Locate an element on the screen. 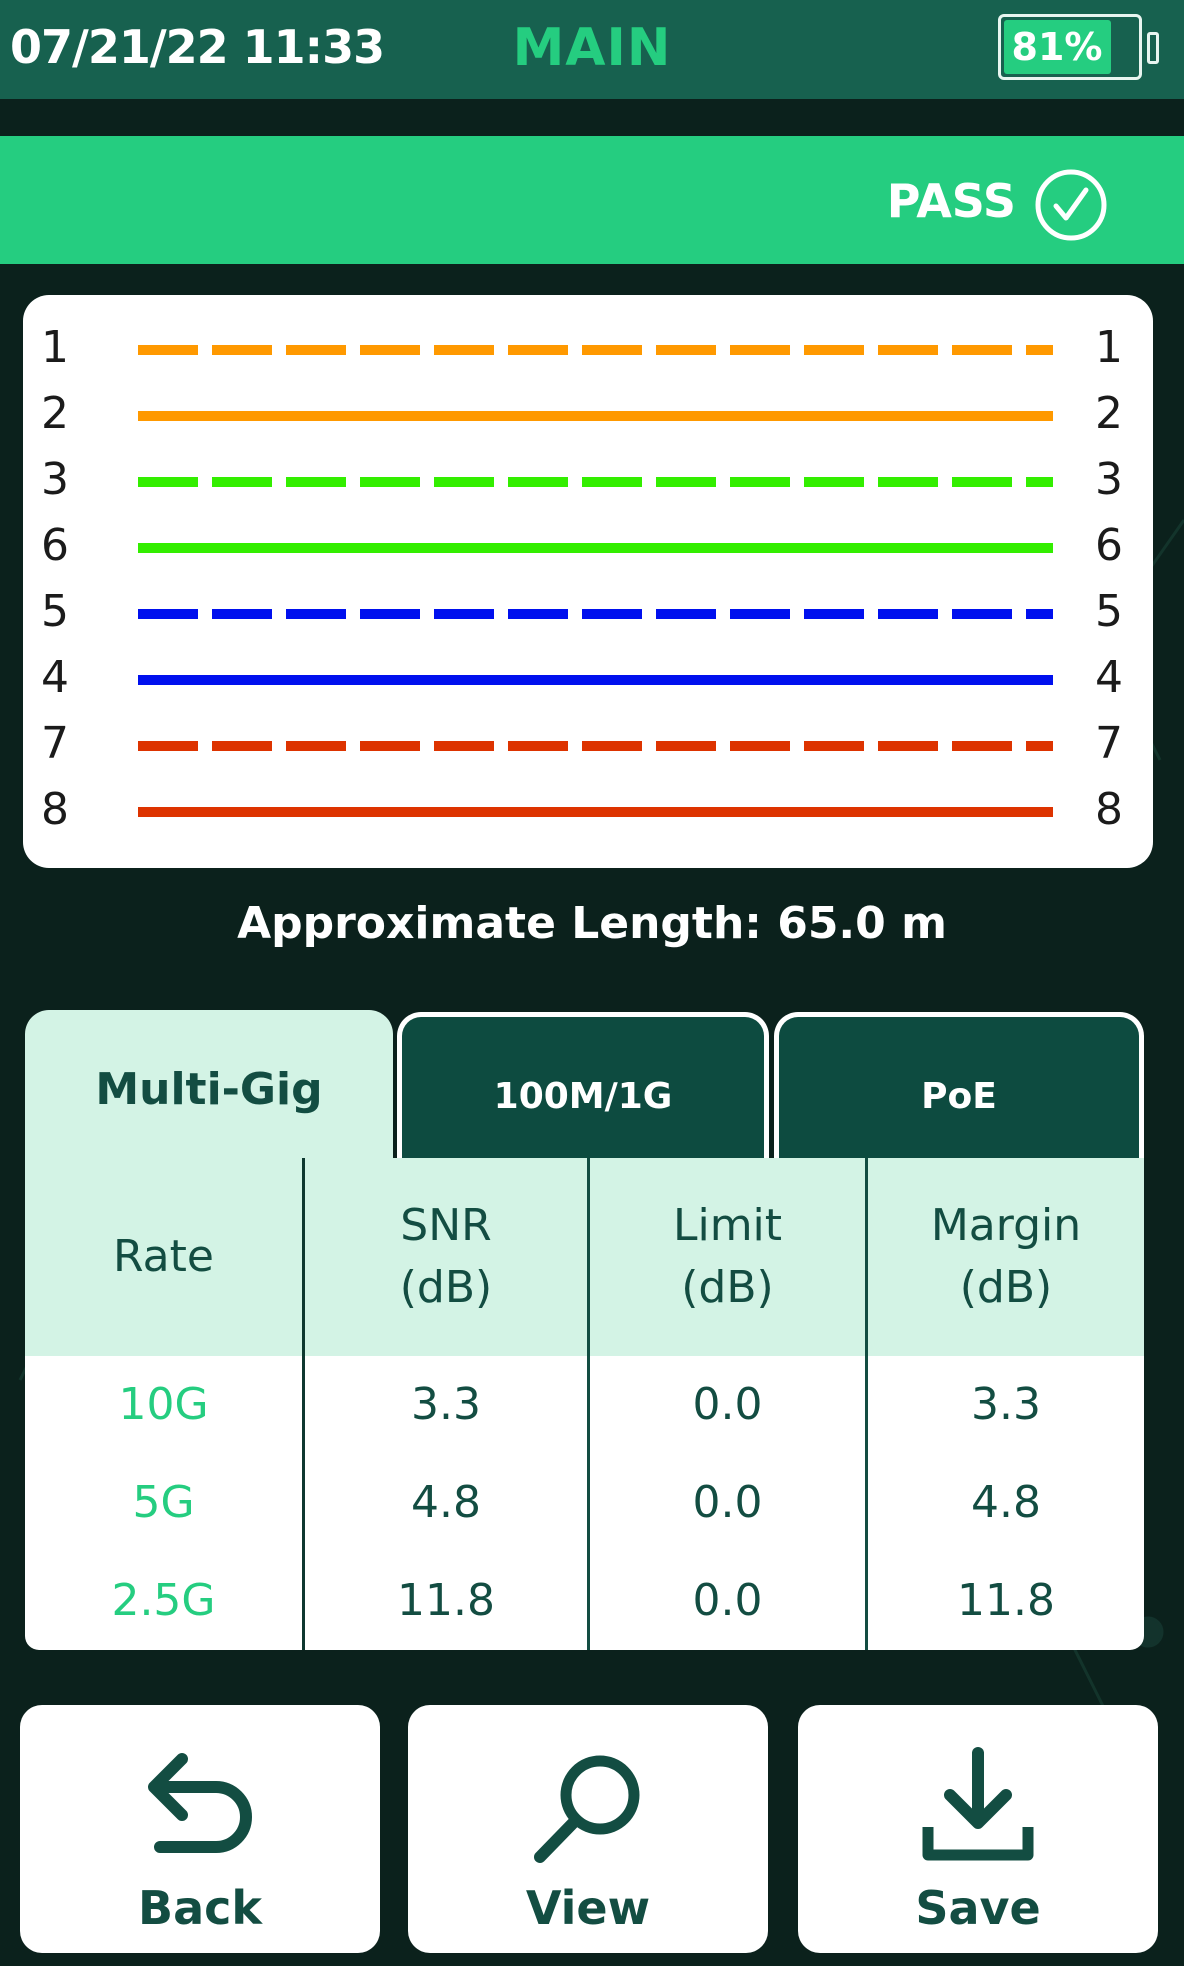  pin-label-left: 1 is located at coordinates (55, 347).